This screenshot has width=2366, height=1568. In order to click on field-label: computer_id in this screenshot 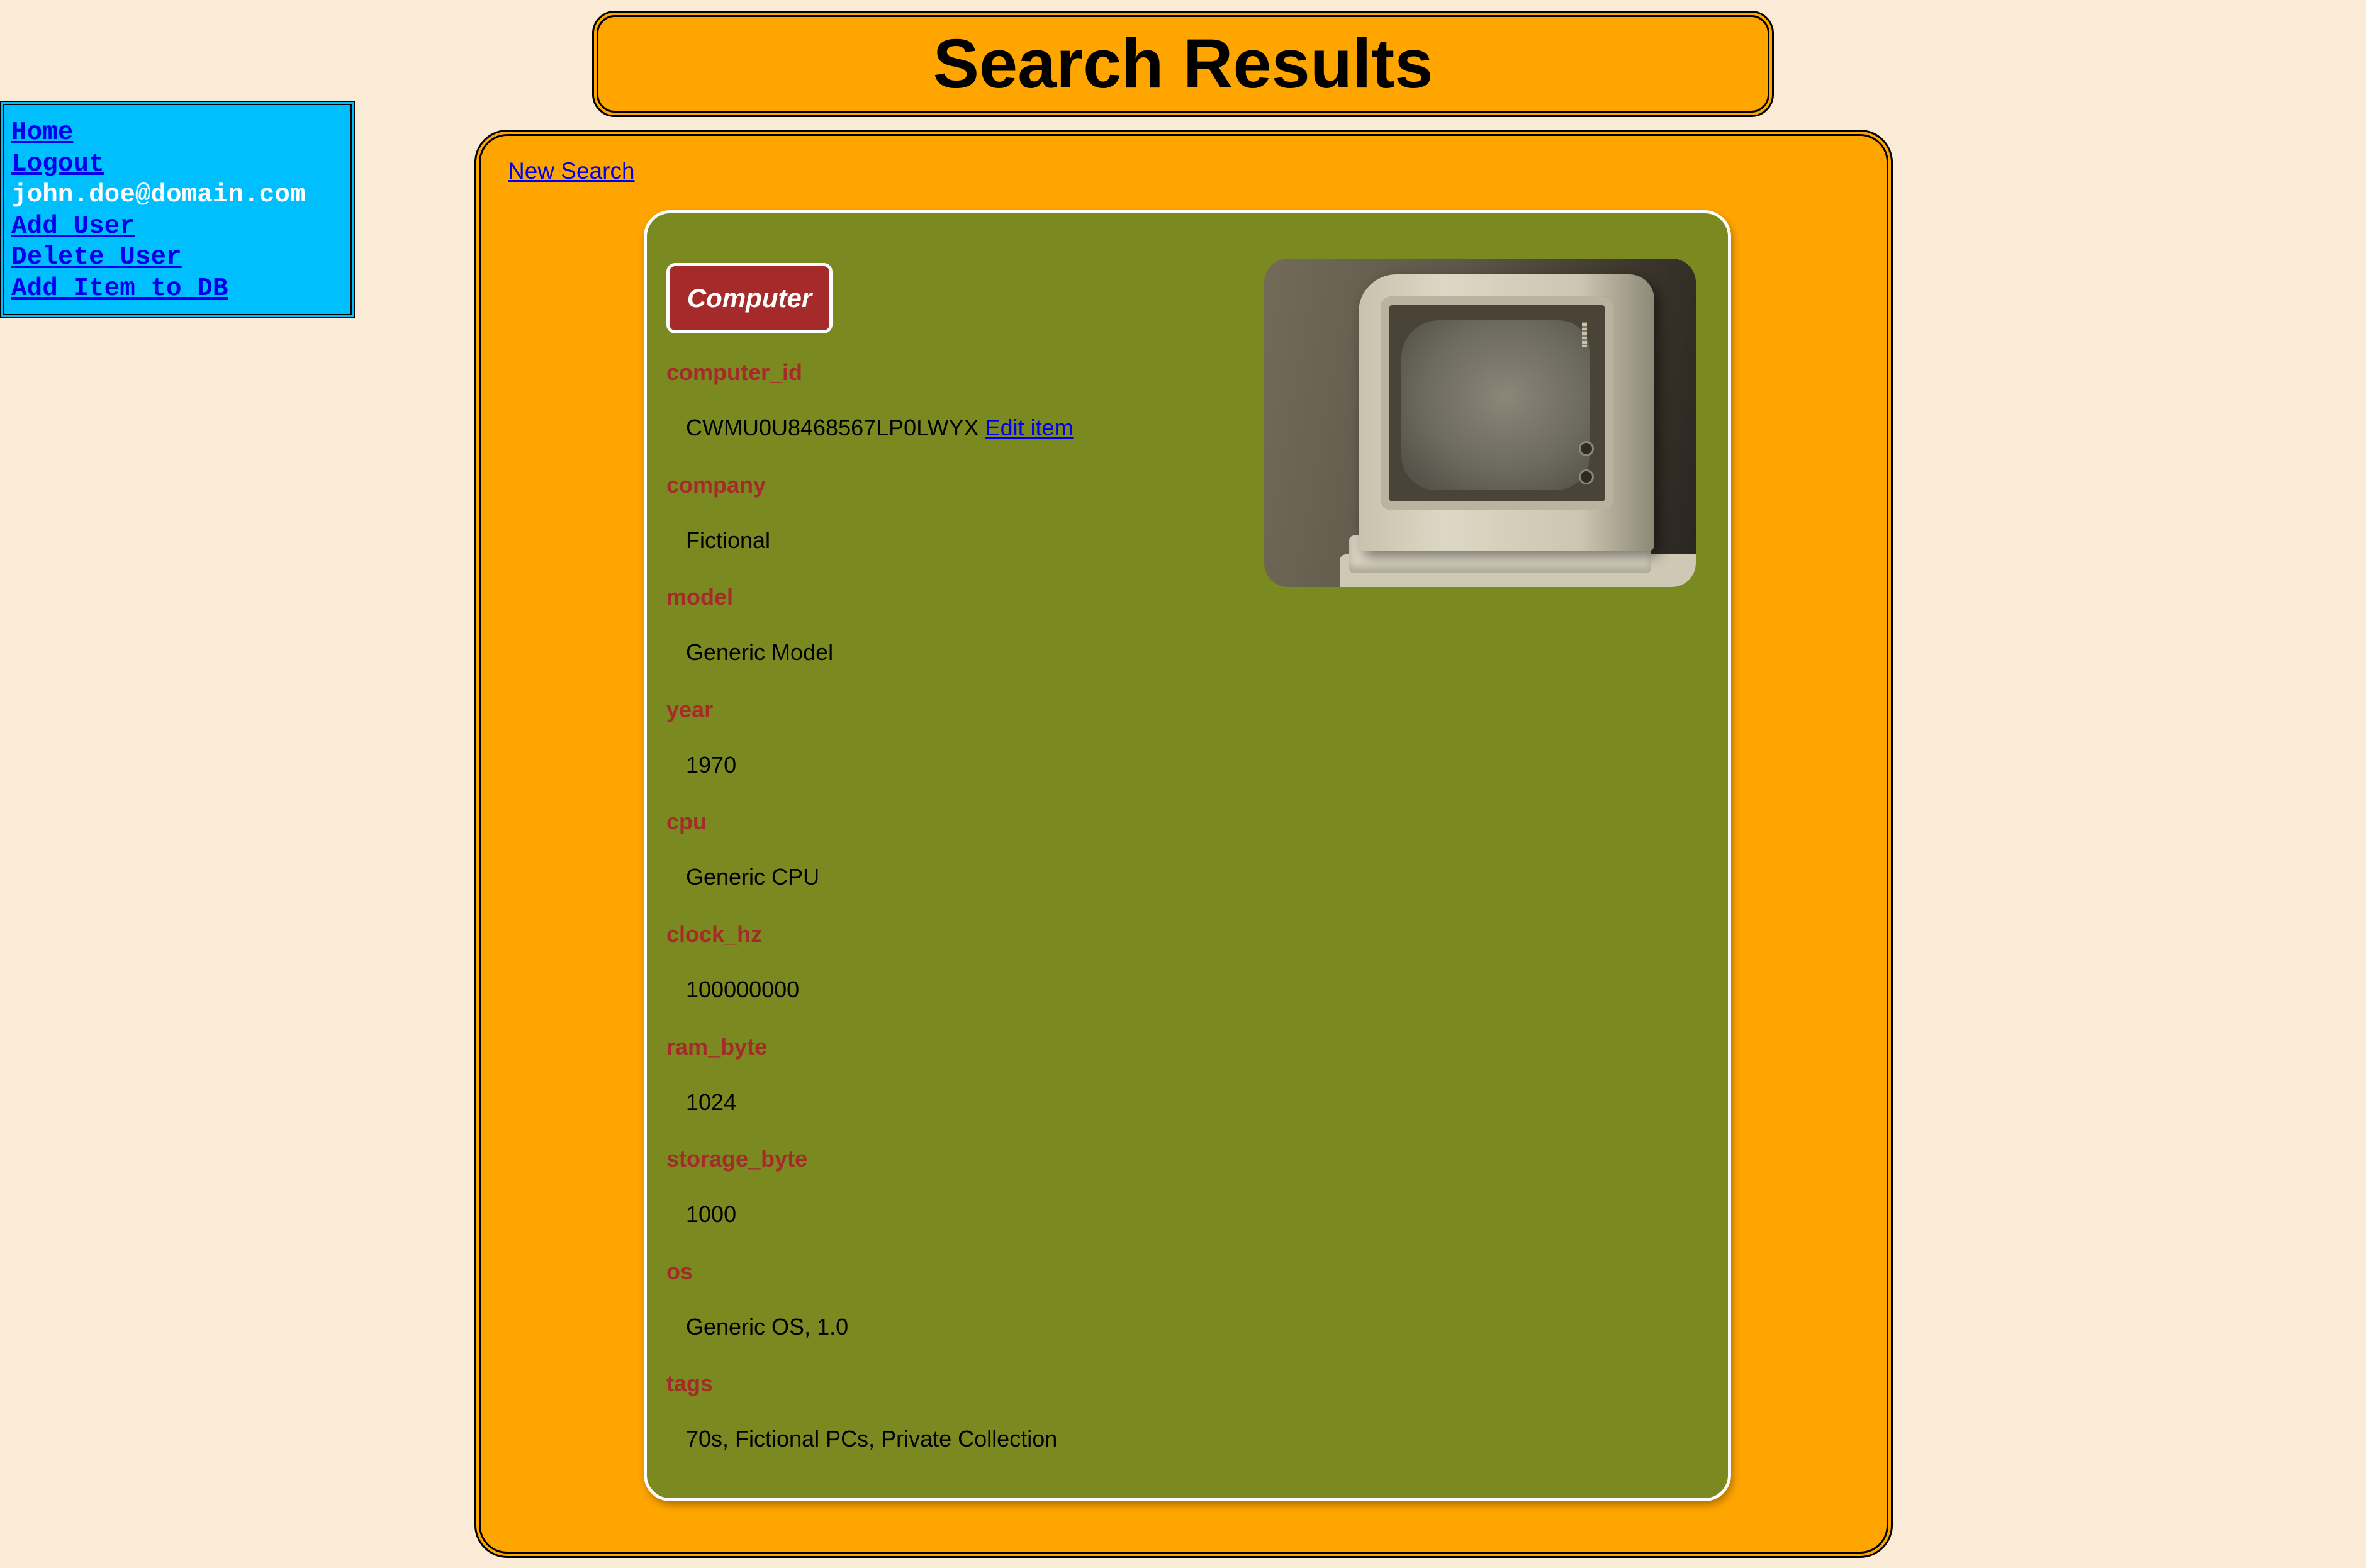, I will do `click(734, 372)`.